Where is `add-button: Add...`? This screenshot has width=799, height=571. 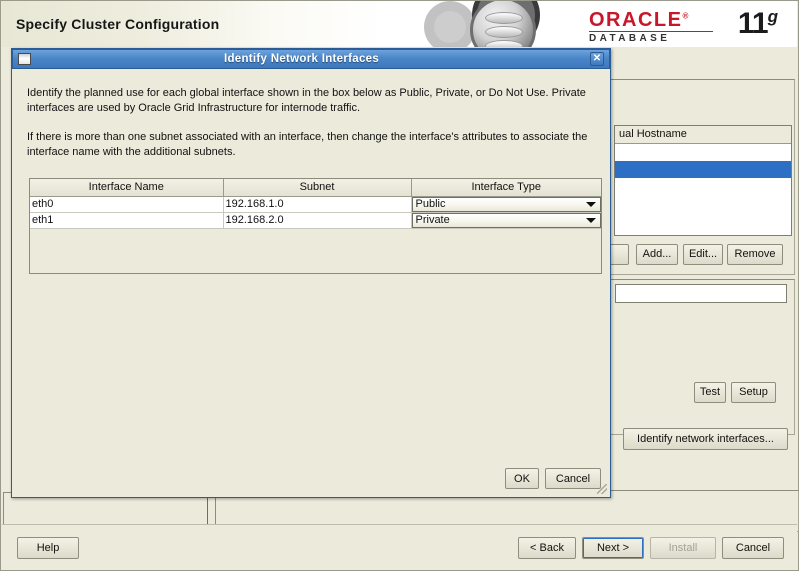
add-button: Add... is located at coordinates (657, 254).